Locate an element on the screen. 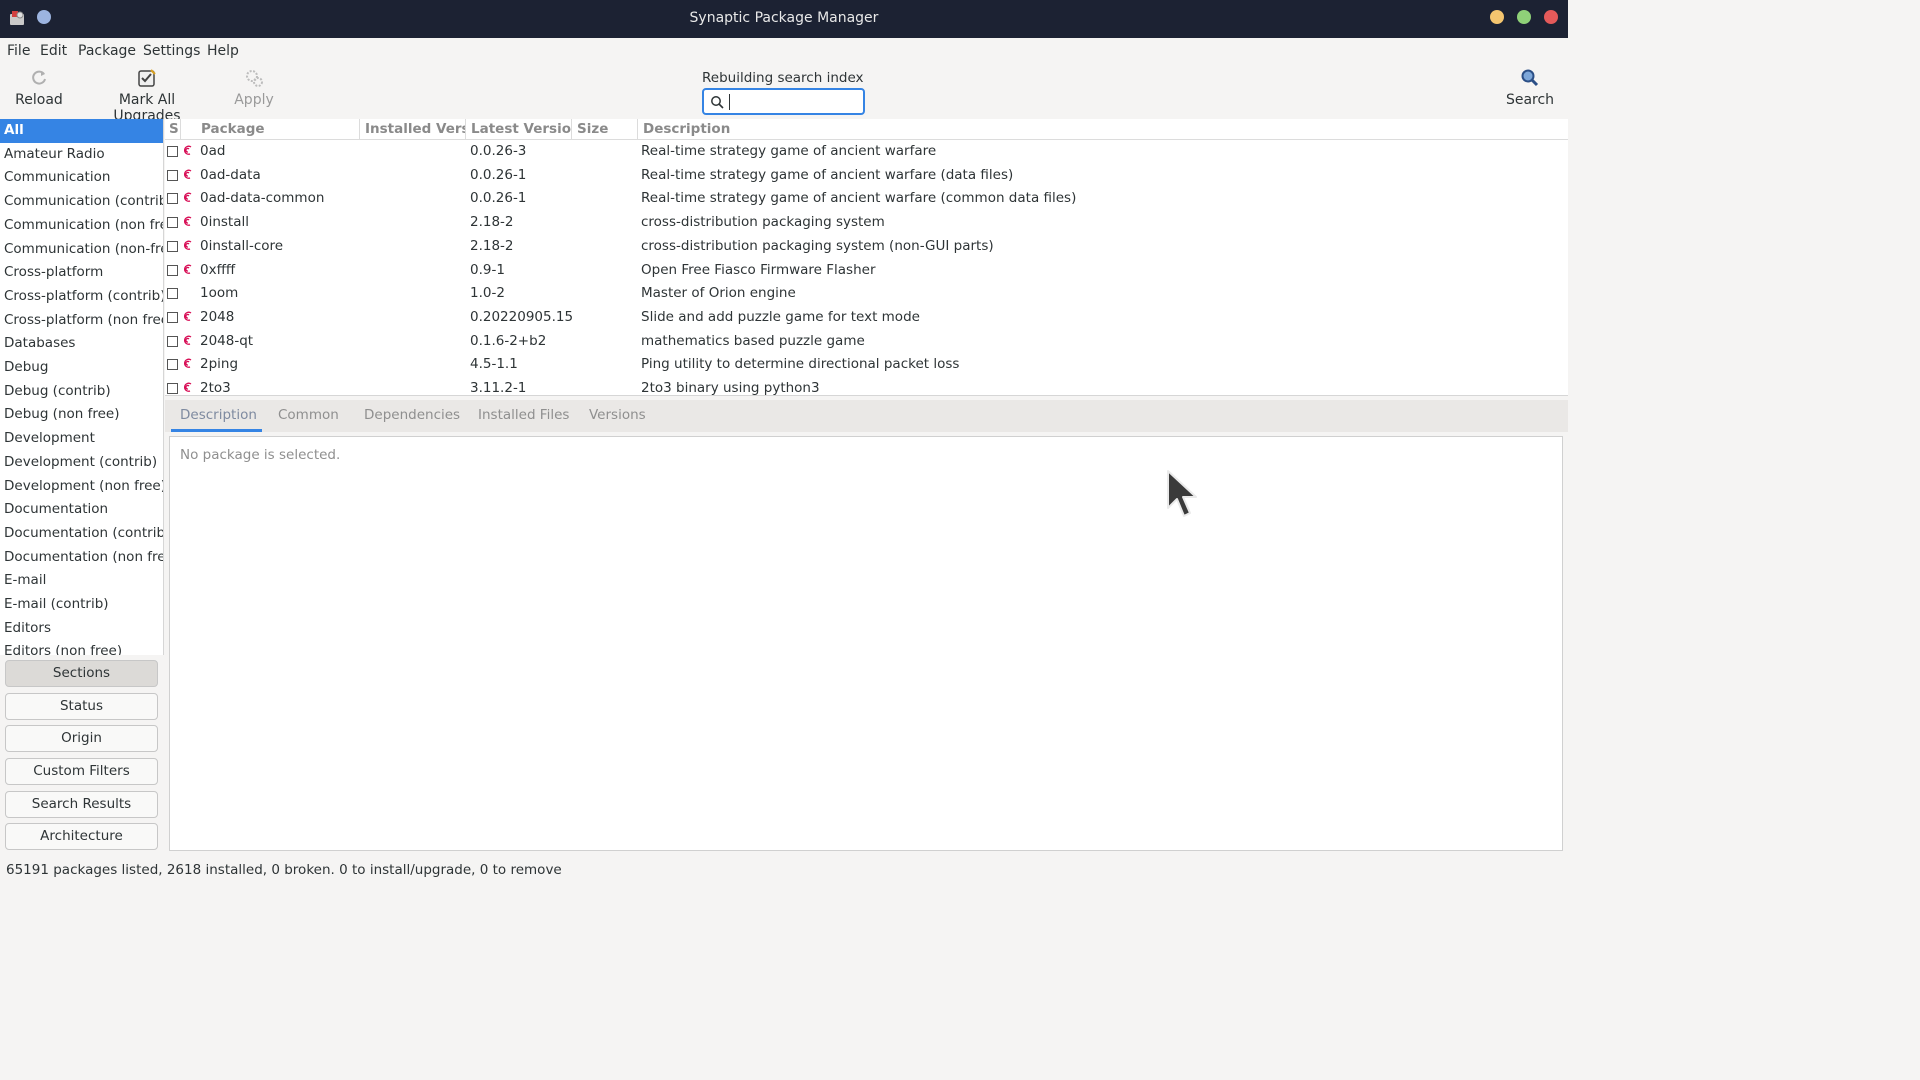 The image size is (1920, 1080). section-item: Cross-platform (contrib) is located at coordinates (81, 297).